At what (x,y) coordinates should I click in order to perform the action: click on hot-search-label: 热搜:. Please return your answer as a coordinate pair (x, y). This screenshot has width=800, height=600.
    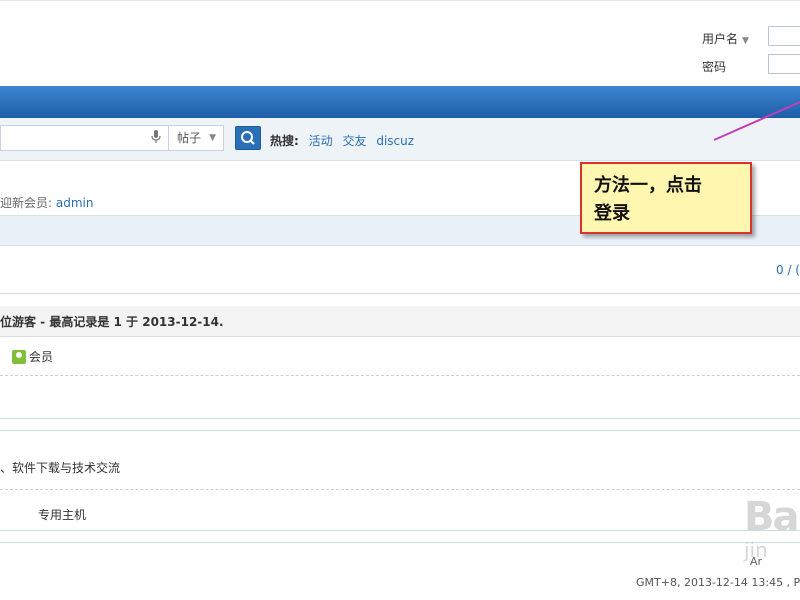
    Looking at the image, I should click on (284, 141).